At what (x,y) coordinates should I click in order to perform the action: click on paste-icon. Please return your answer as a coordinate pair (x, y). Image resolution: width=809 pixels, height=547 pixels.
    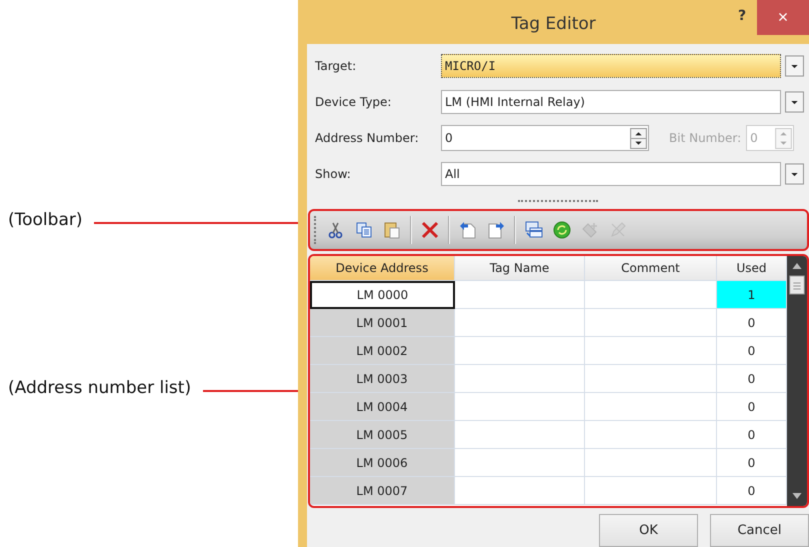
    Looking at the image, I should click on (392, 230).